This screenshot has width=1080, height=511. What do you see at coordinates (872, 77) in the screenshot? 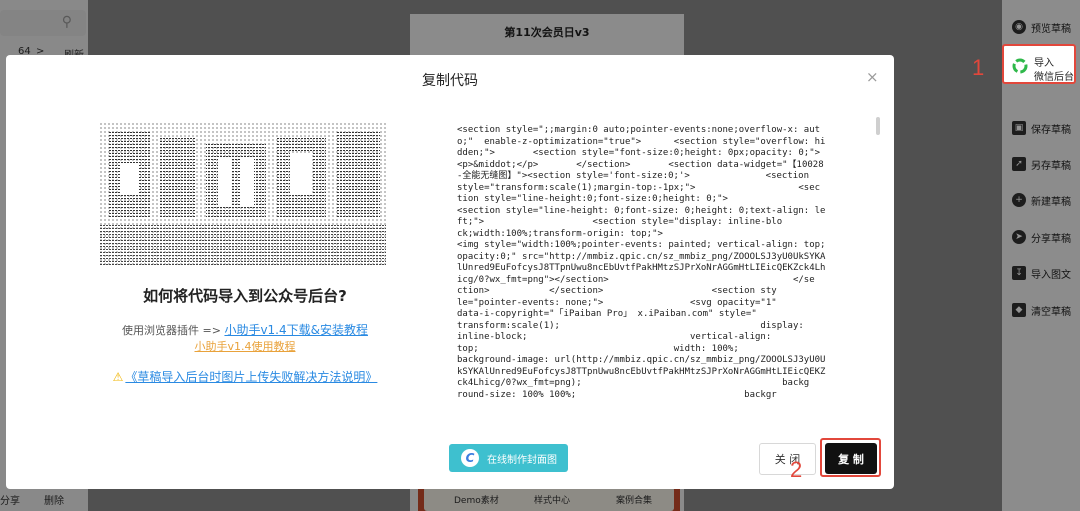
I see `close-icon: ×` at bounding box center [872, 77].